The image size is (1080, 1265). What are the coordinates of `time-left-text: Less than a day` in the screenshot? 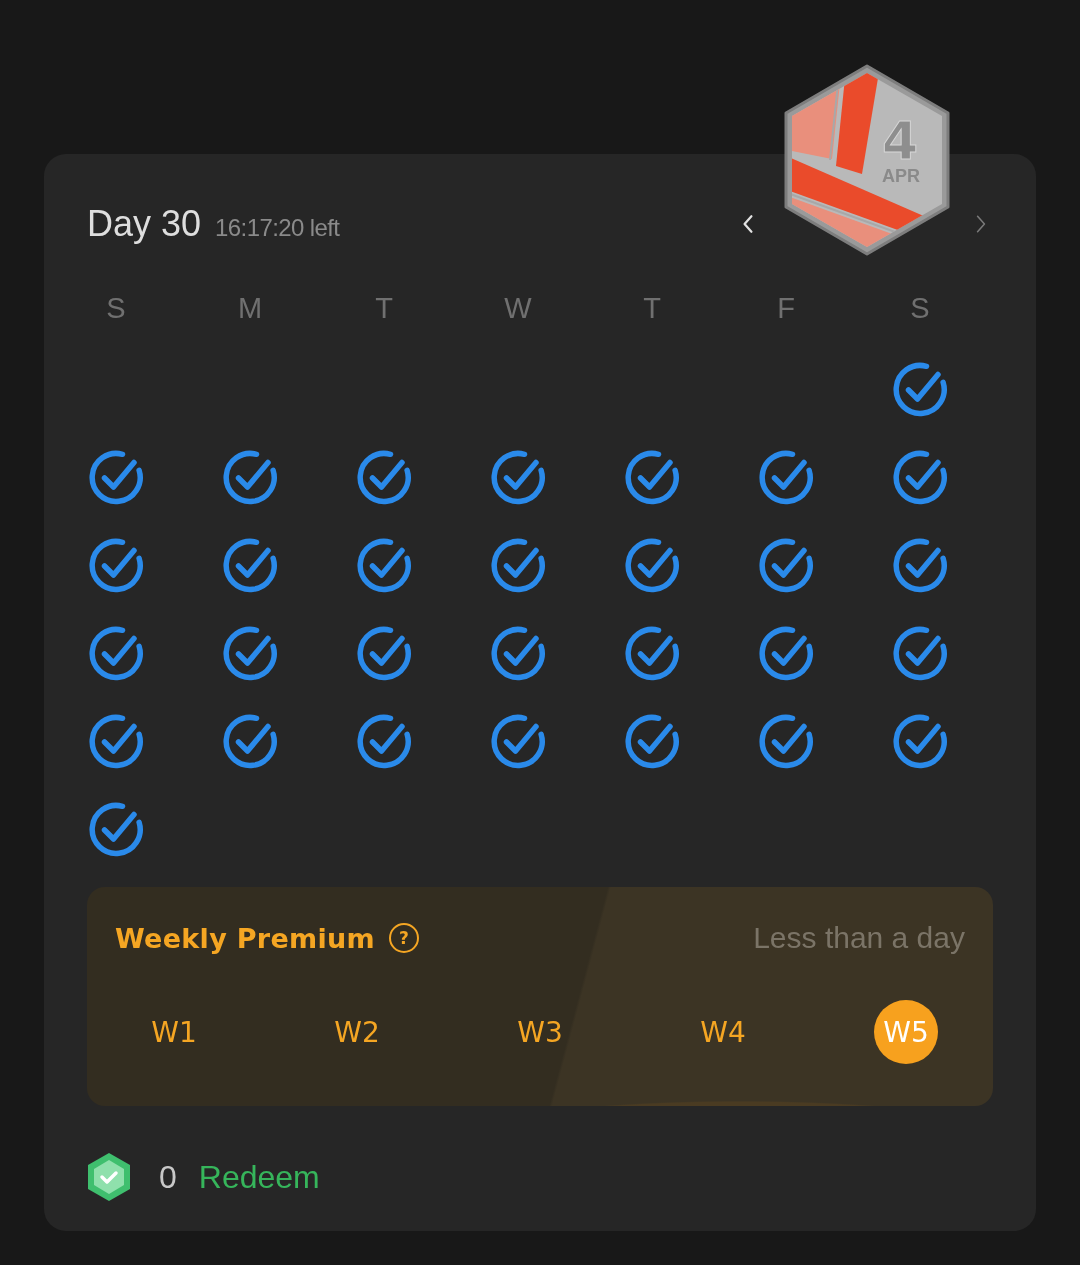 It's located at (859, 938).